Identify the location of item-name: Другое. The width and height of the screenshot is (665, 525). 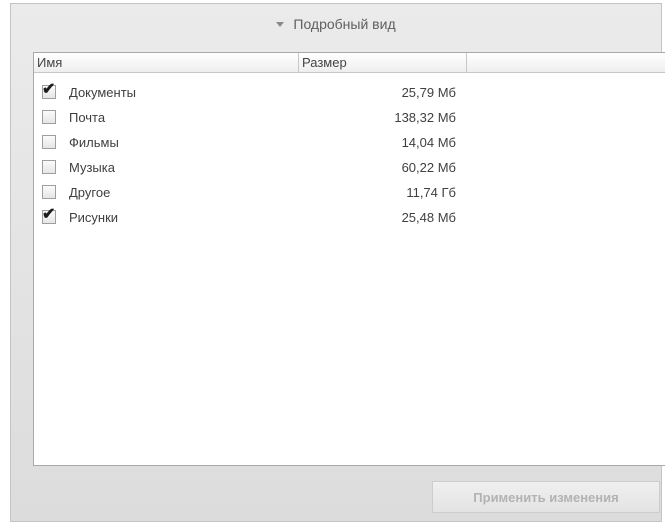
(90, 192).